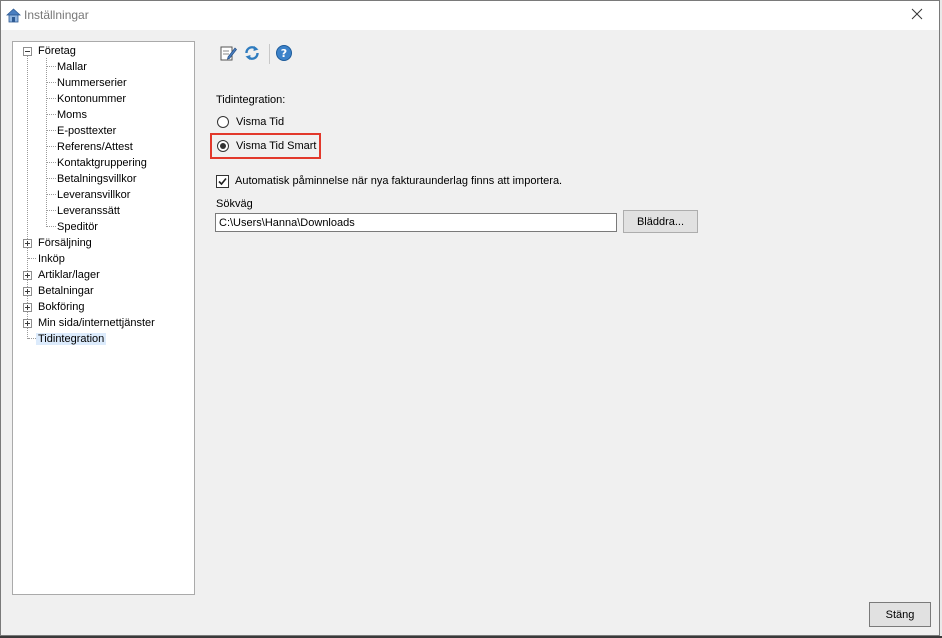  I want to click on tree-item-tidintegration: Tidintegration, so click(71, 339).